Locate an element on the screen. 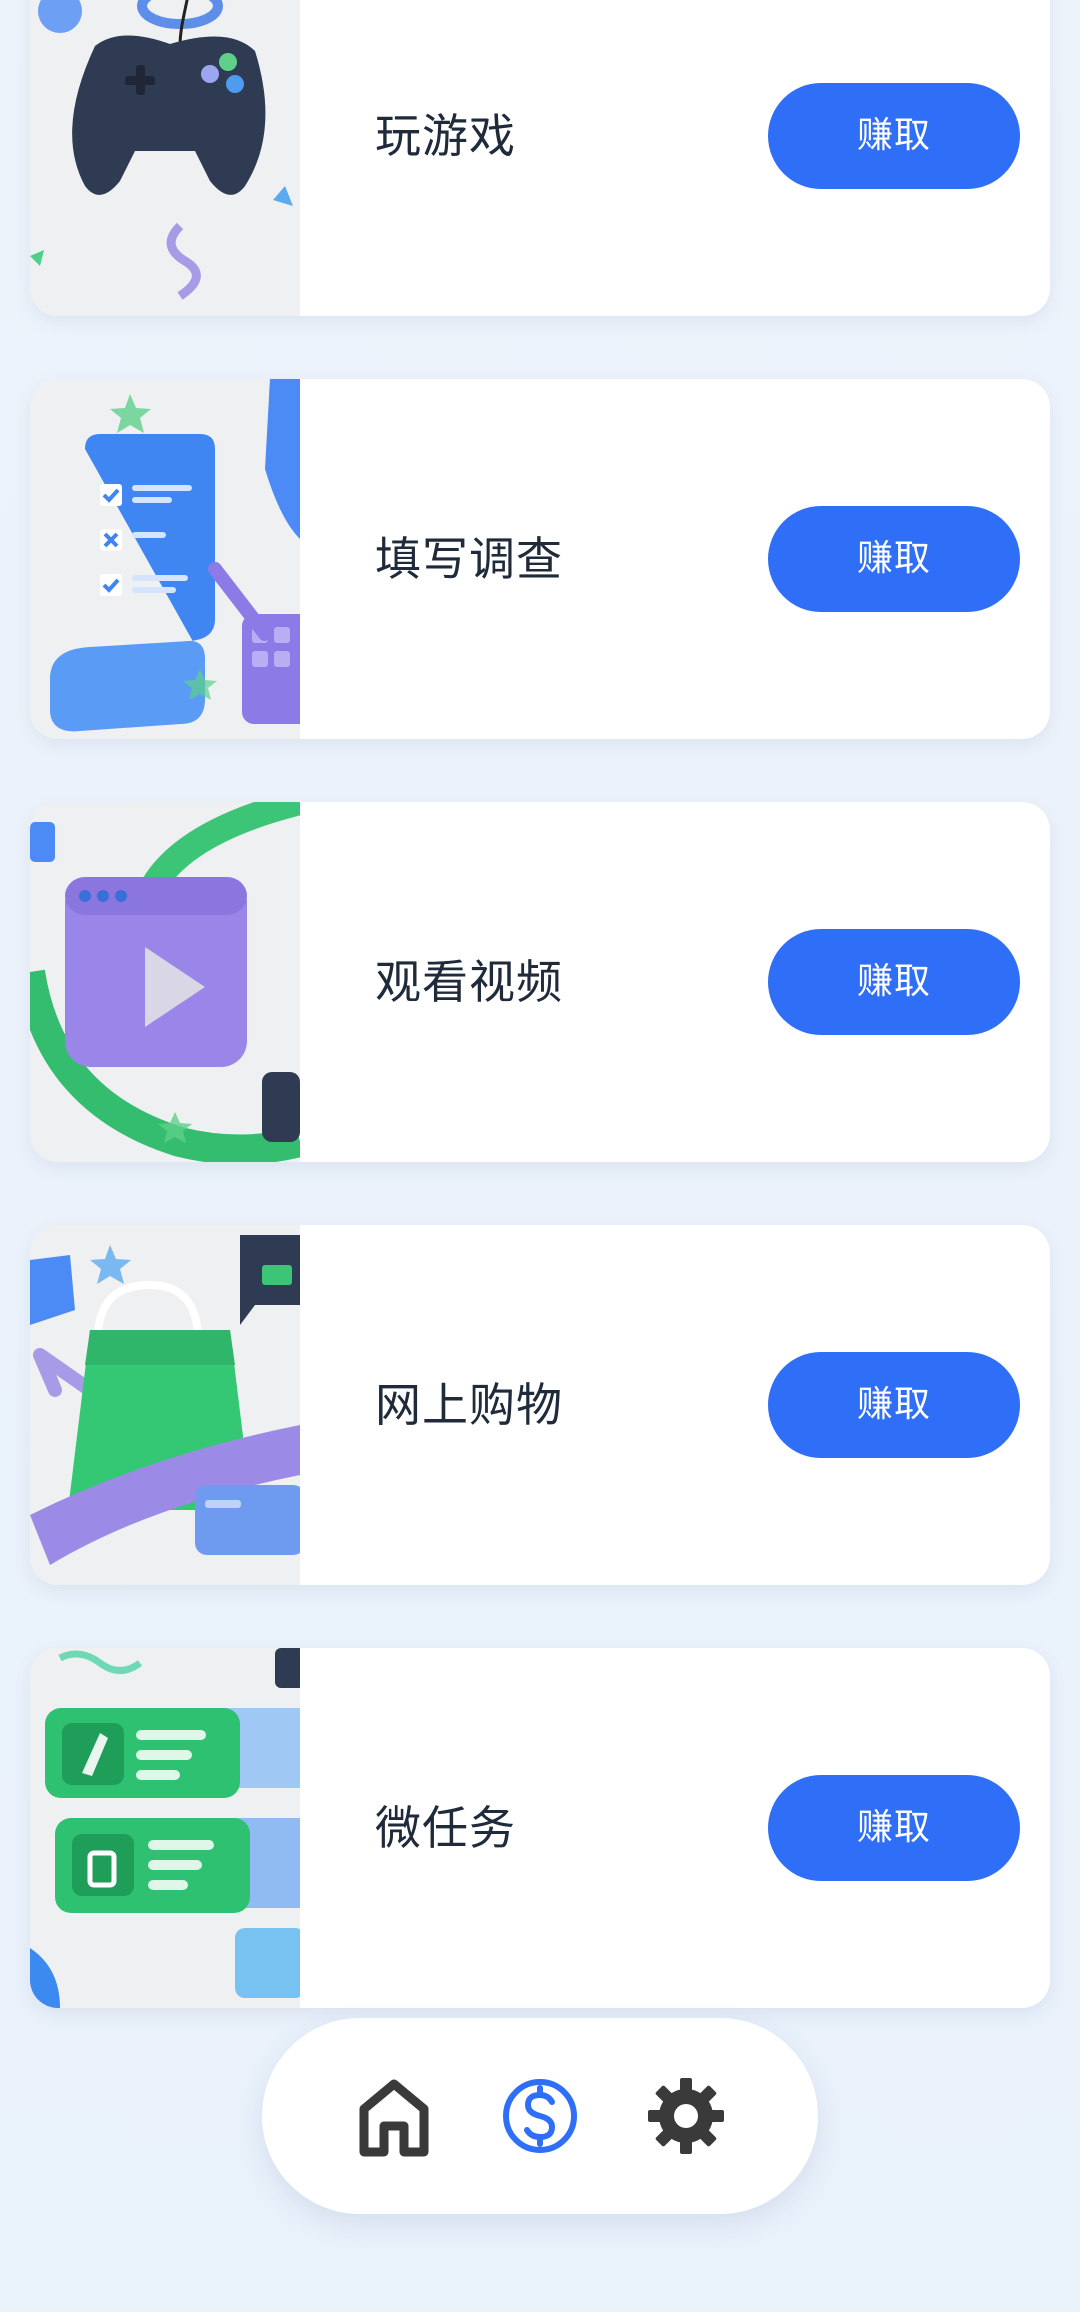 Image resolution: width=1080 pixels, height=2312 pixels. task-card-online-shopping: 网上购物 赚取 is located at coordinates (540, 1405).